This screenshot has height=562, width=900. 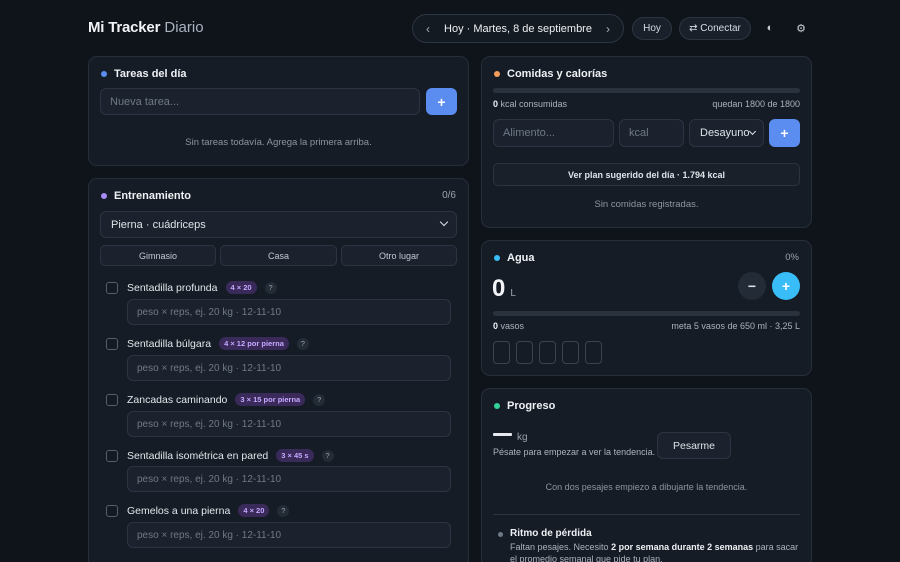 What do you see at coordinates (651, 133) in the screenshot?
I see `kcal-input: kcal` at bounding box center [651, 133].